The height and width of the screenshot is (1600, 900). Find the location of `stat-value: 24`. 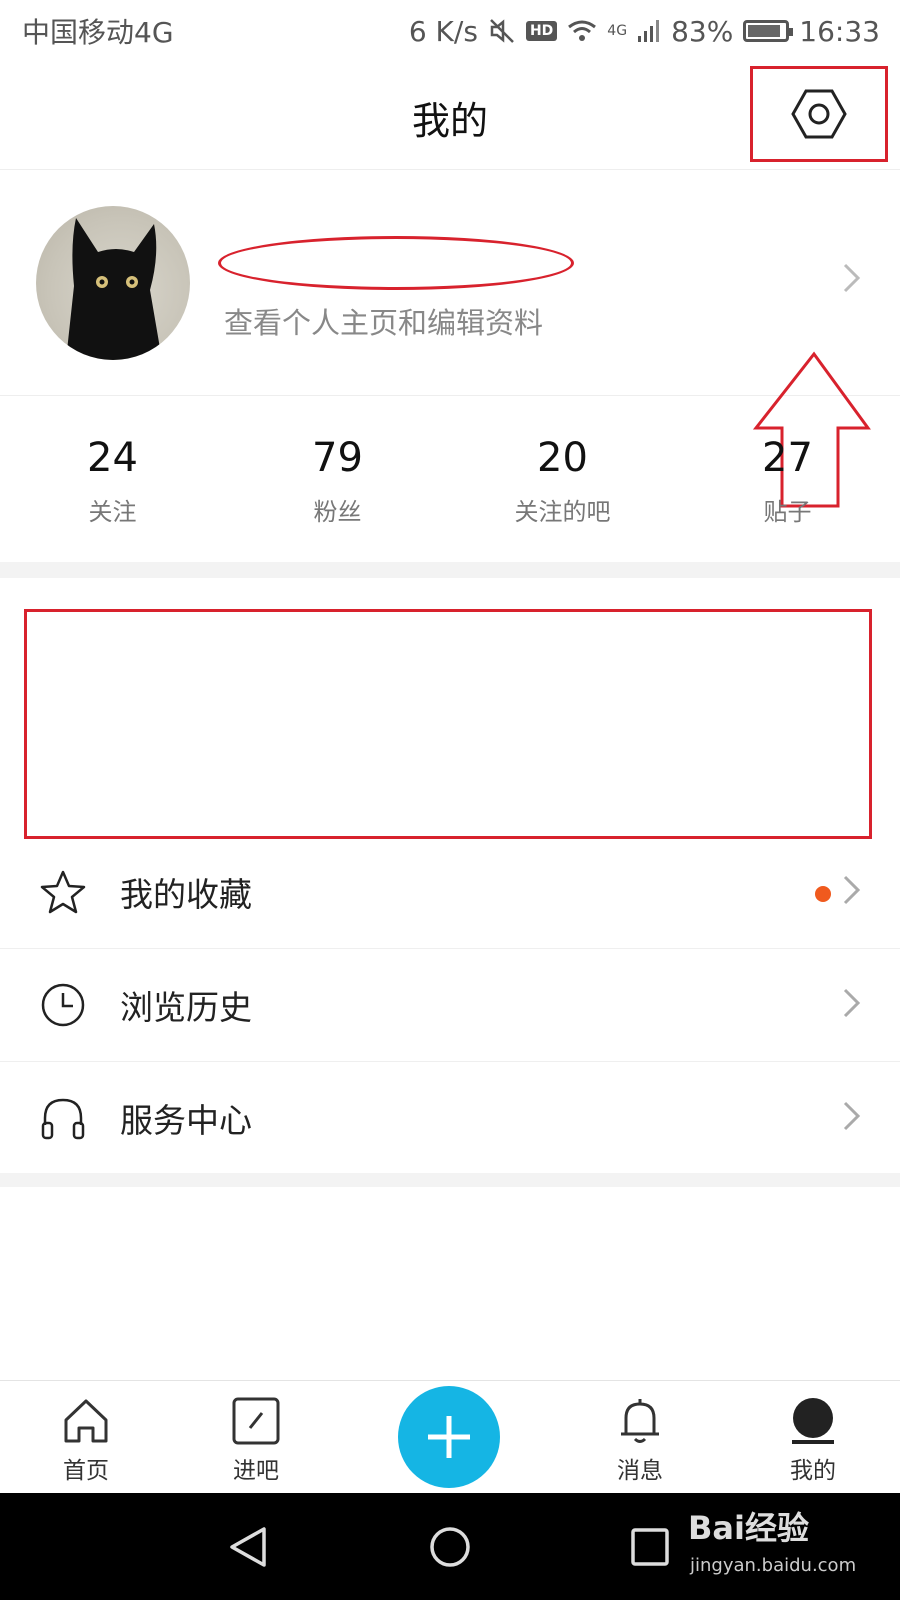

stat-value: 24 is located at coordinates (112, 458).